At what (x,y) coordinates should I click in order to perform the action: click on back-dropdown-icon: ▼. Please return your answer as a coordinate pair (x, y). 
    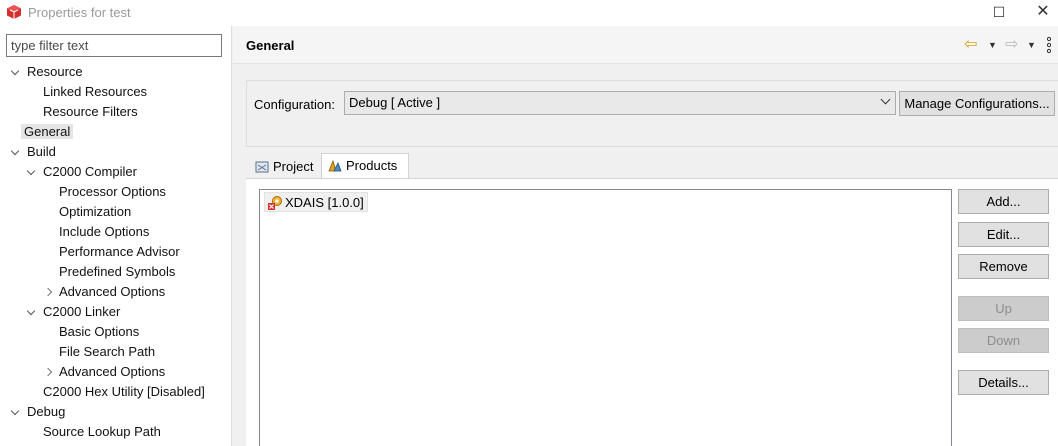
    Looking at the image, I should click on (992, 45).